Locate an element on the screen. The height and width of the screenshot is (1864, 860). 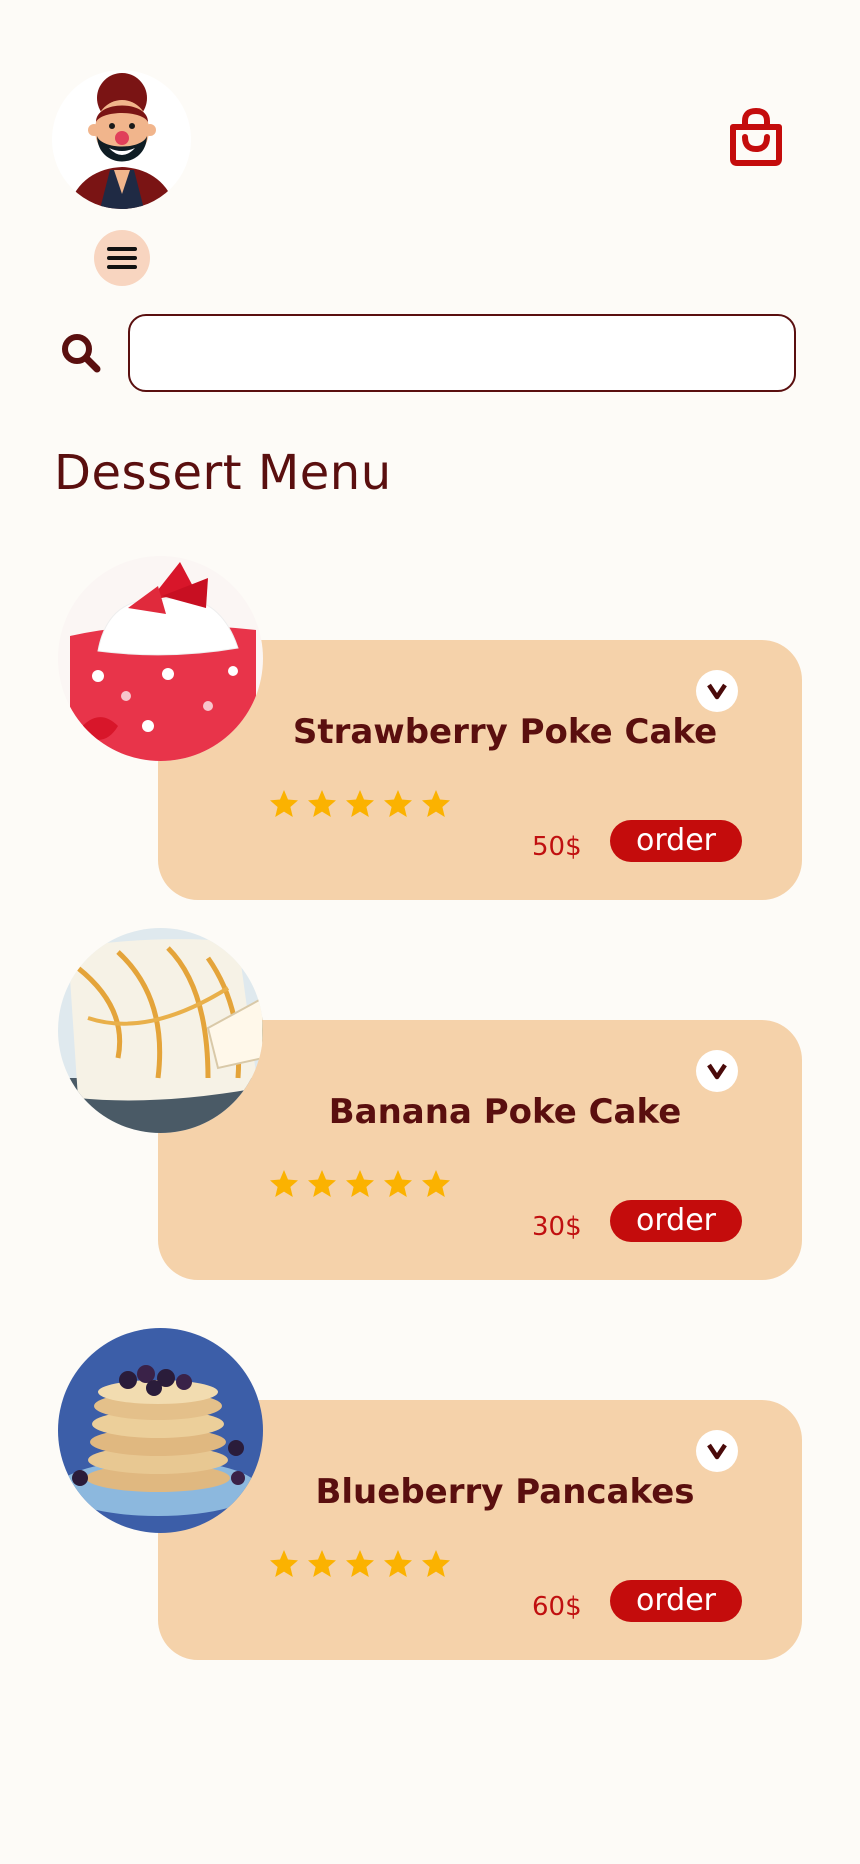
shopping-bag-icon is located at coordinates (756, 136).